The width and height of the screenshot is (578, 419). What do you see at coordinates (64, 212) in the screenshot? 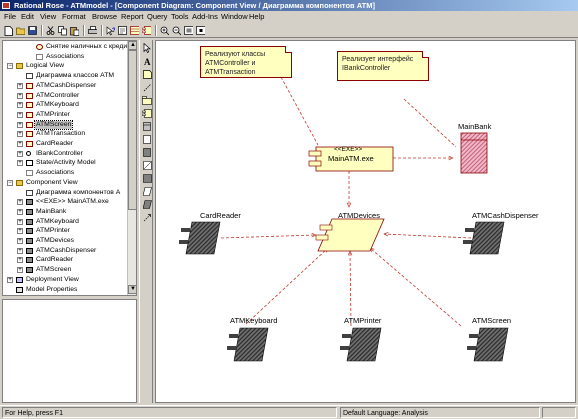
I see `tree-item: + MainBank` at bounding box center [64, 212].